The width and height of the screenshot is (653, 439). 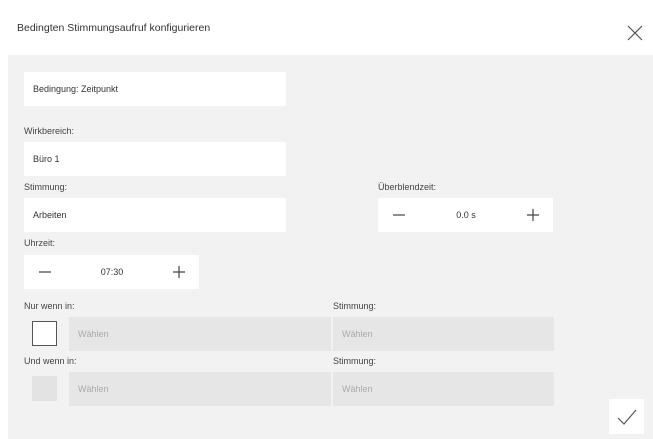 I want to click on close-icon, so click(x=635, y=33).